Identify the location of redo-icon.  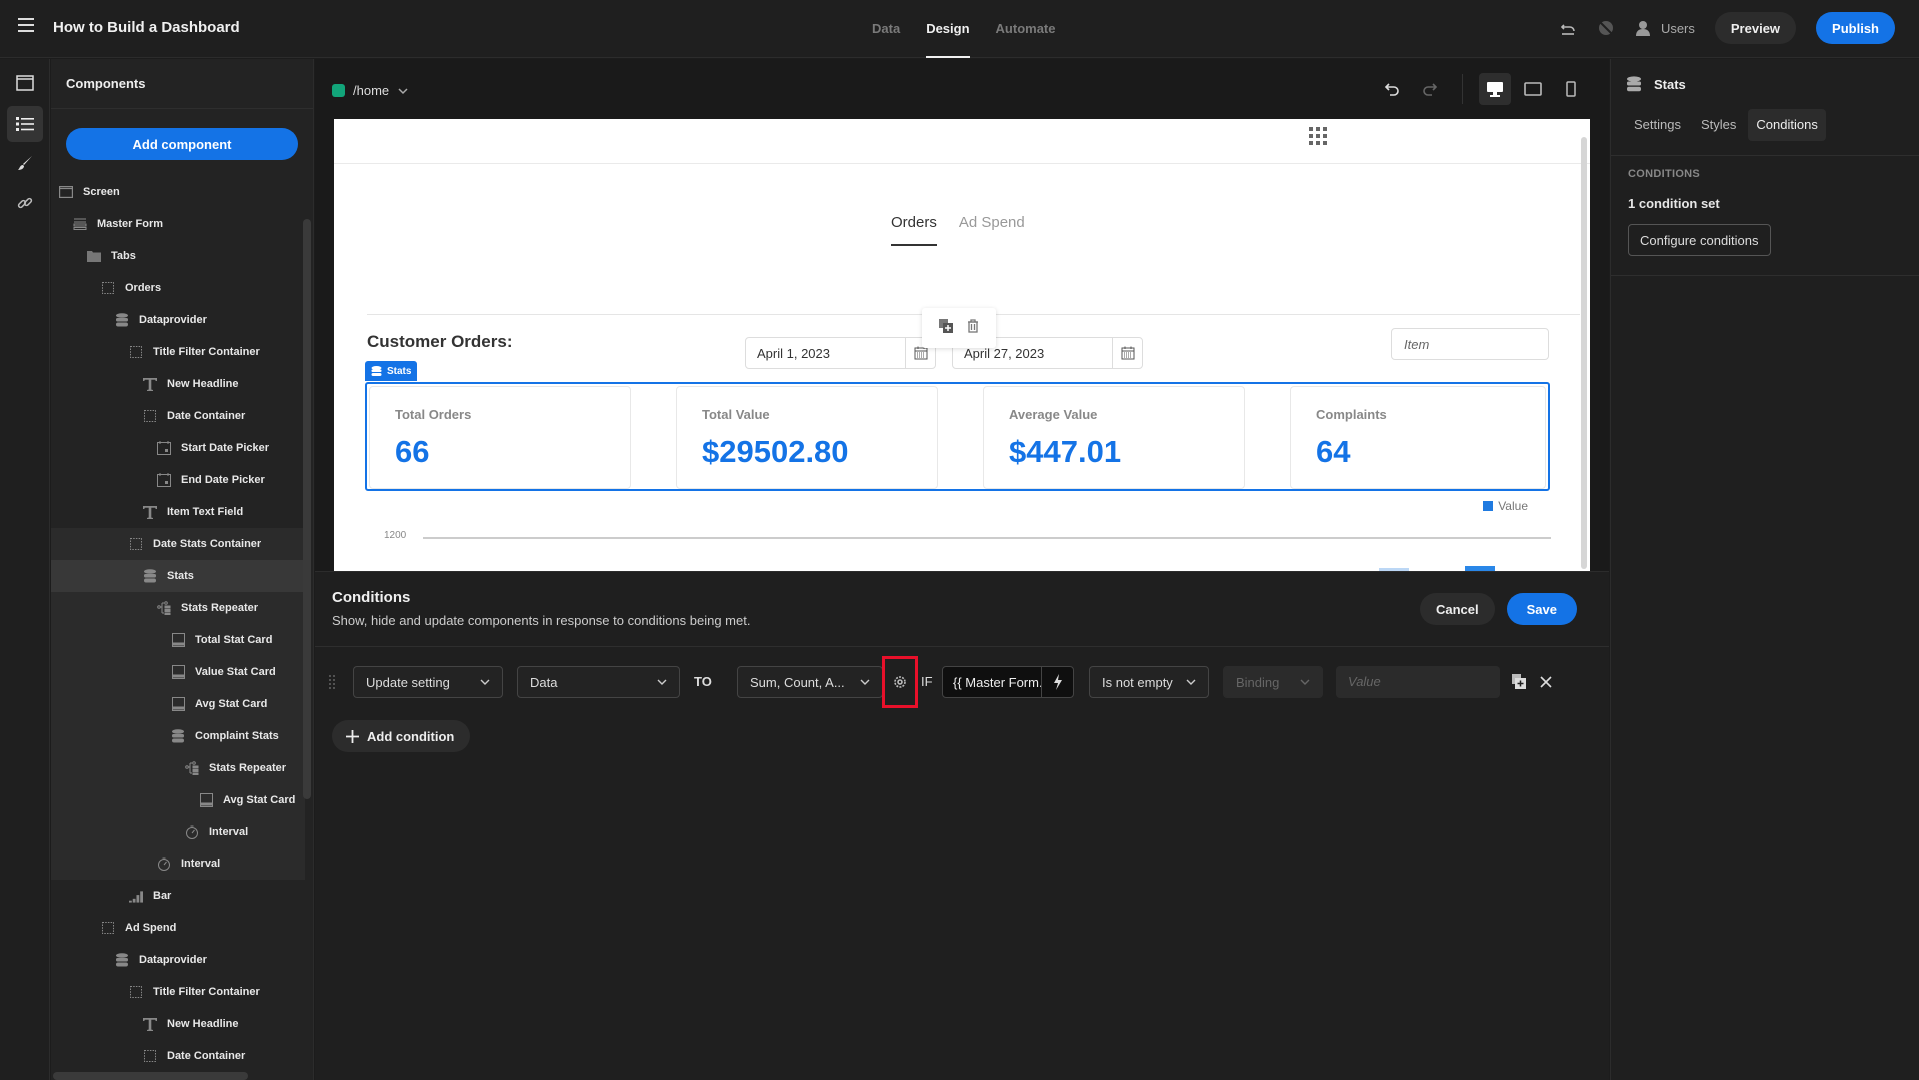
(1430, 89).